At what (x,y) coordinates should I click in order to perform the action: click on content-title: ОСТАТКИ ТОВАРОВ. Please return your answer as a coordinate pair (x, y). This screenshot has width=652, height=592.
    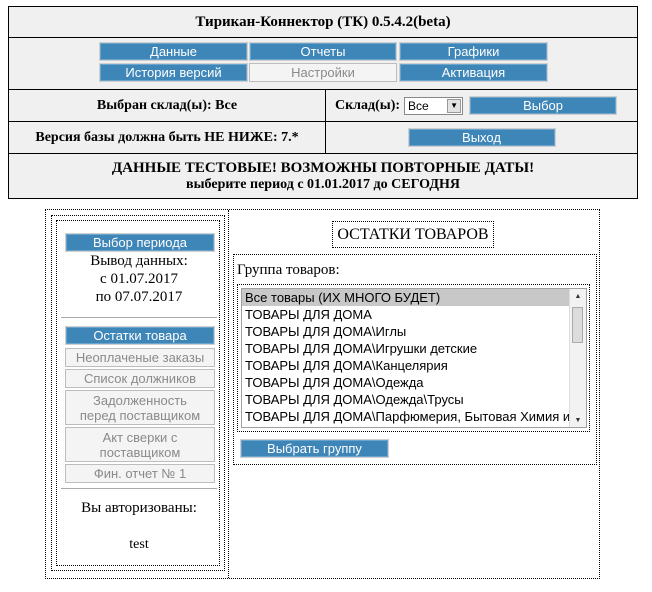
    Looking at the image, I should click on (413, 234).